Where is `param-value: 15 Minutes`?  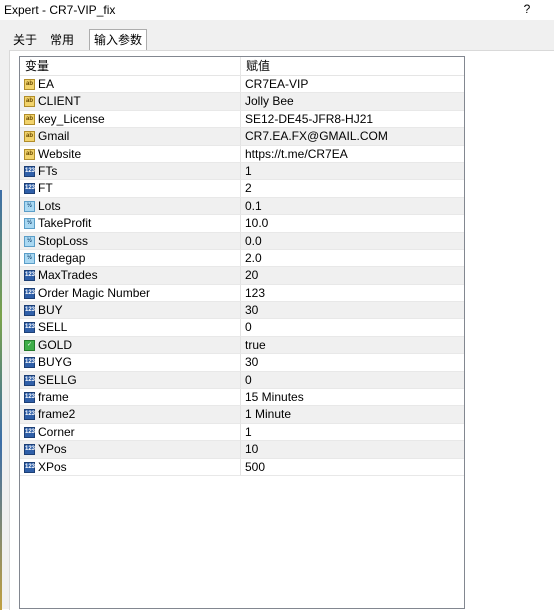 param-value: 15 Minutes is located at coordinates (352, 398).